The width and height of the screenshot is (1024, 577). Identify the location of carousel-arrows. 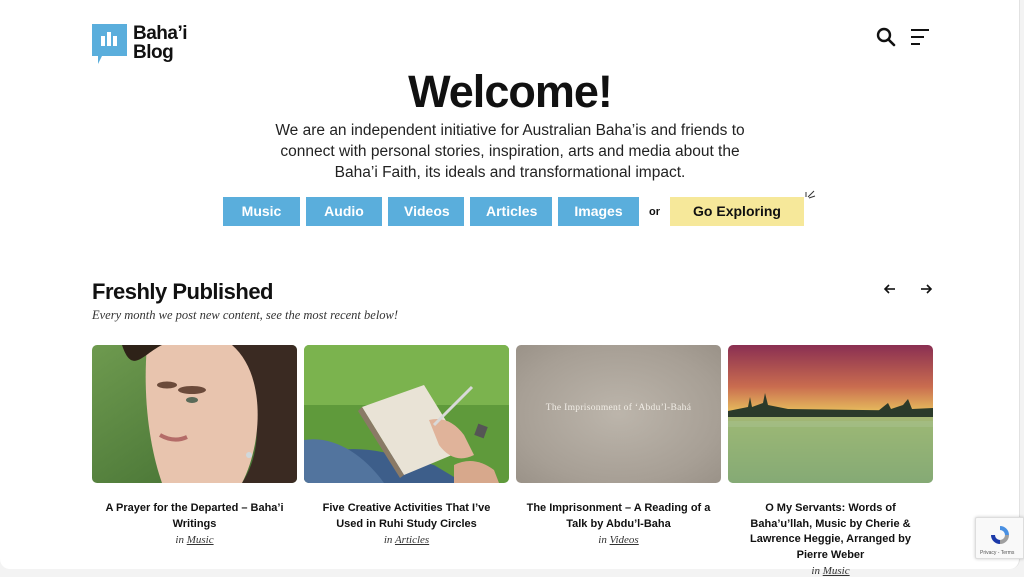
(908, 289).